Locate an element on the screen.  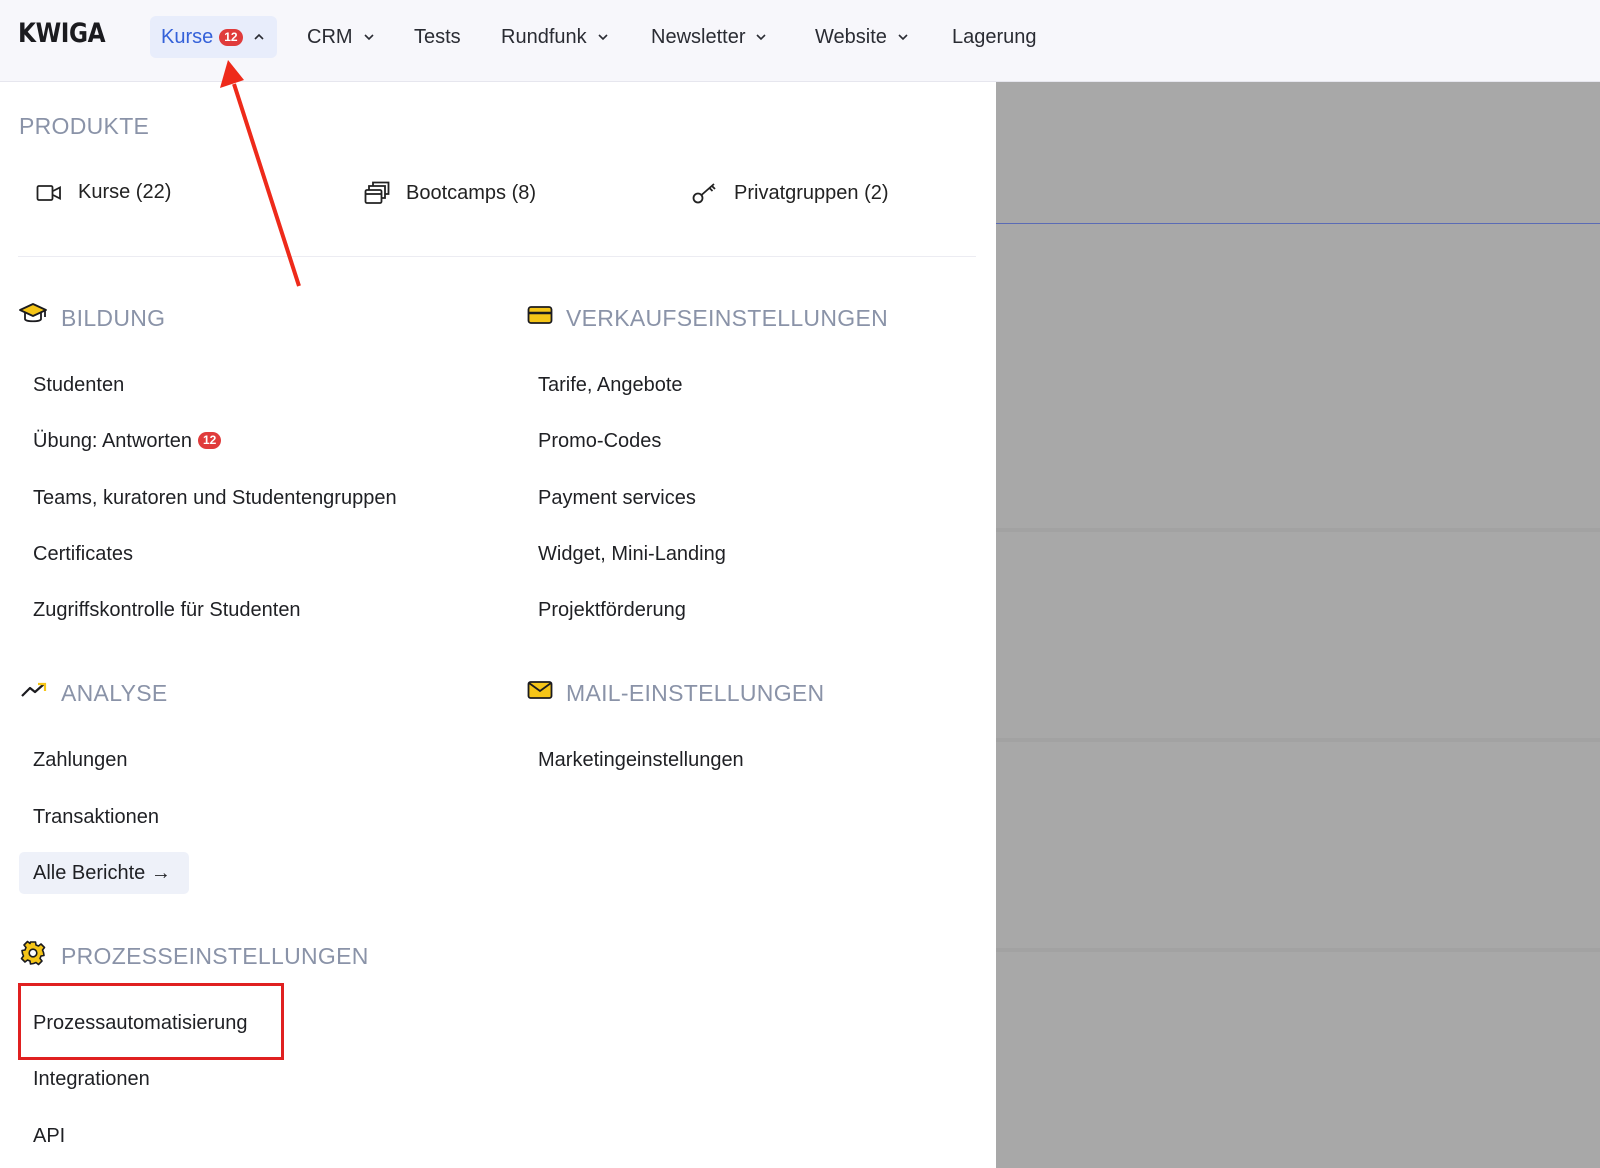
nav-crm-label: CRM is located at coordinates (330, 36).